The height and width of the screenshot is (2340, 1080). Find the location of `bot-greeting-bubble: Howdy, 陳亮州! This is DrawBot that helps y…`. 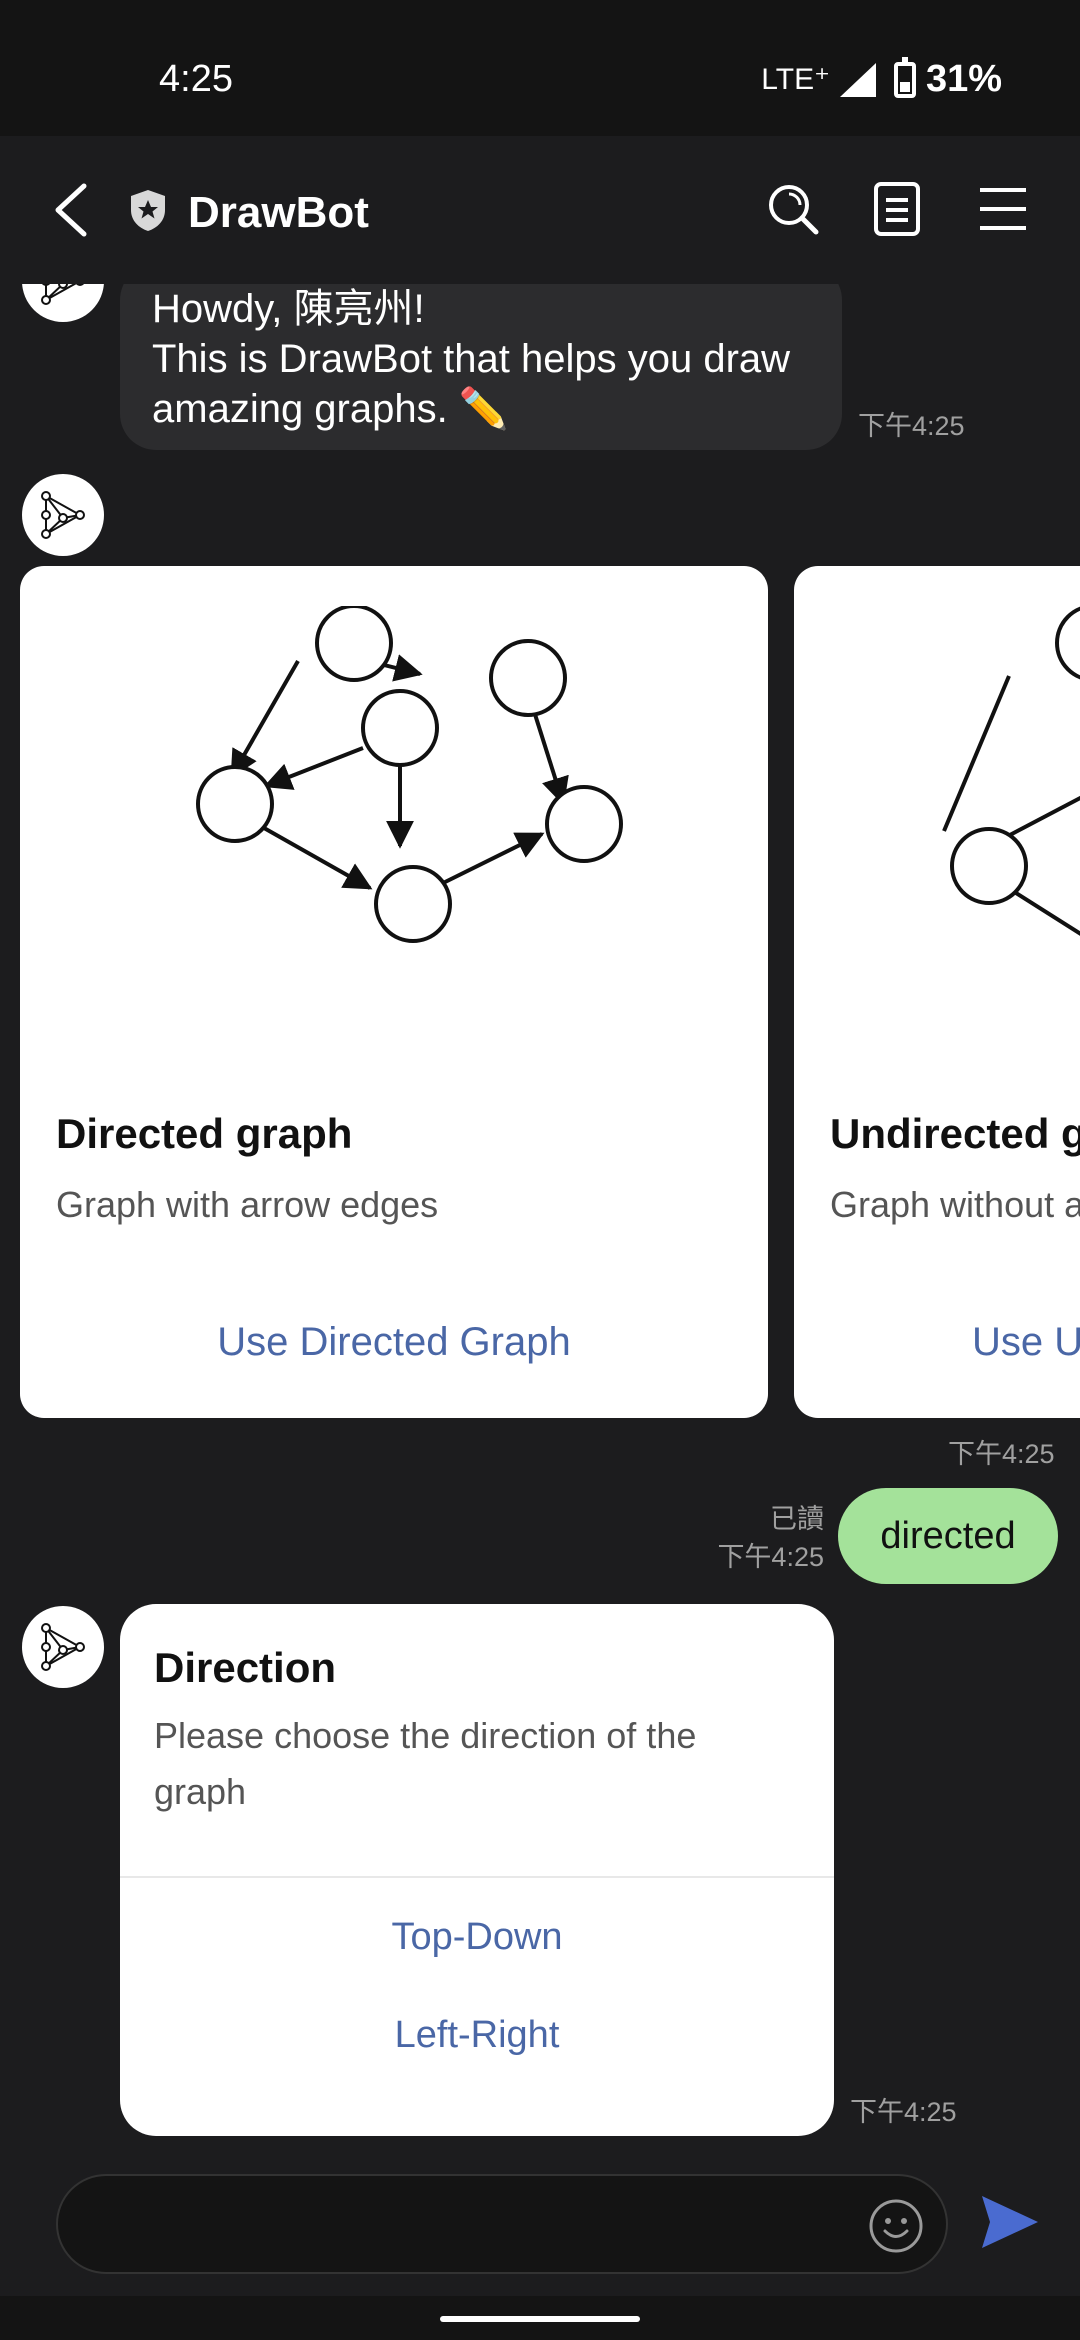

bot-greeting-bubble: Howdy, 陳亮州! This is DrawBot that helps y… is located at coordinates (481, 367).